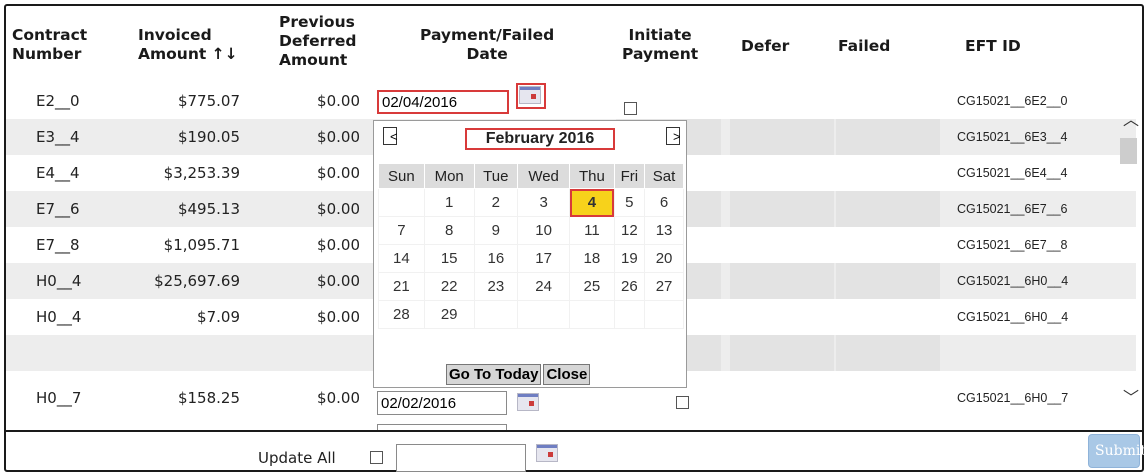 The width and height of the screenshot is (1148, 476). What do you see at coordinates (1012, 101) in the screenshot?
I see `eft-id: CG15021__6E2__0` at bounding box center [1012, 101].